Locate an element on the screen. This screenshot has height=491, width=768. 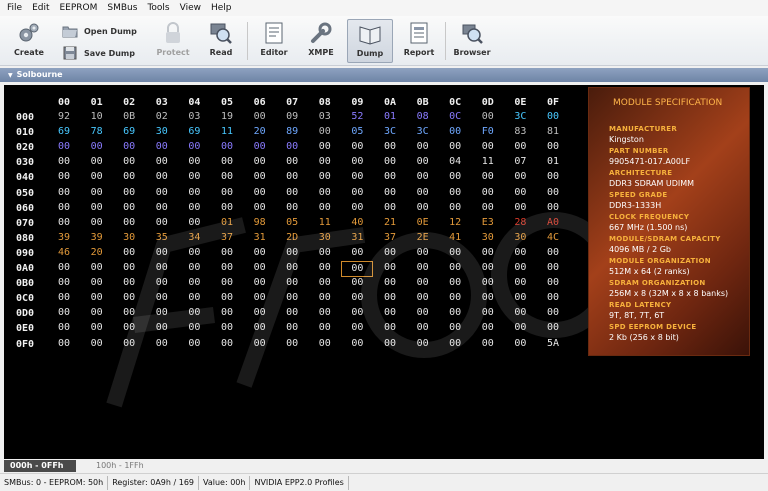
hex-cell: 92 is located at coordinates (64, 117).